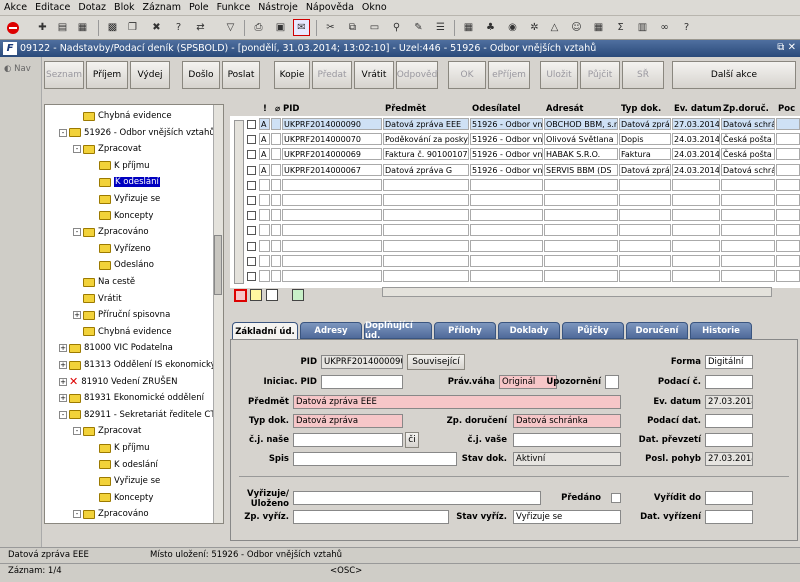 This screenshot has height=582, width=800. I want to click on stav-dok-field: Aktivní, so click(567, 459).